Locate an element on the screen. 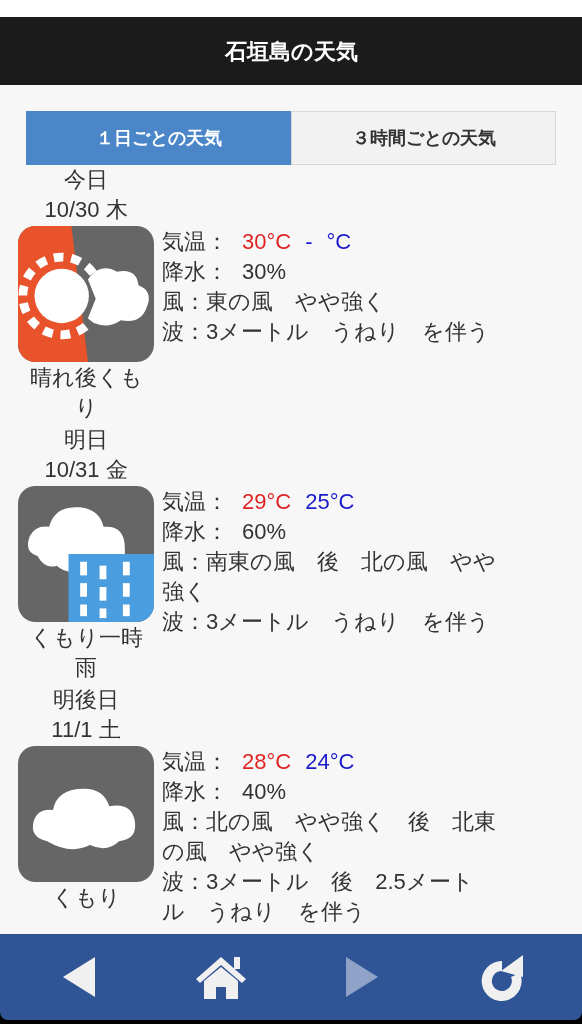 The height and width of the screenshot is (1024, 582). page-title: 石垣島の天気 is located at coordinates (291, 51).